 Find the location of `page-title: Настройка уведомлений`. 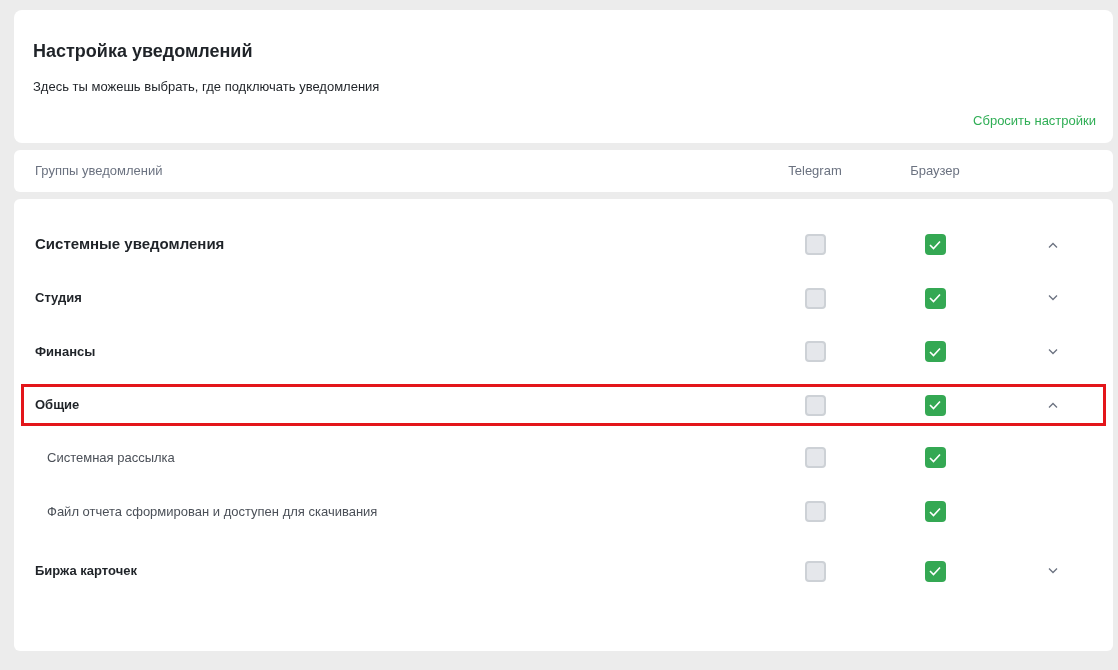

page-title: Настройка уведомлений is located at coordinates (143, 51).